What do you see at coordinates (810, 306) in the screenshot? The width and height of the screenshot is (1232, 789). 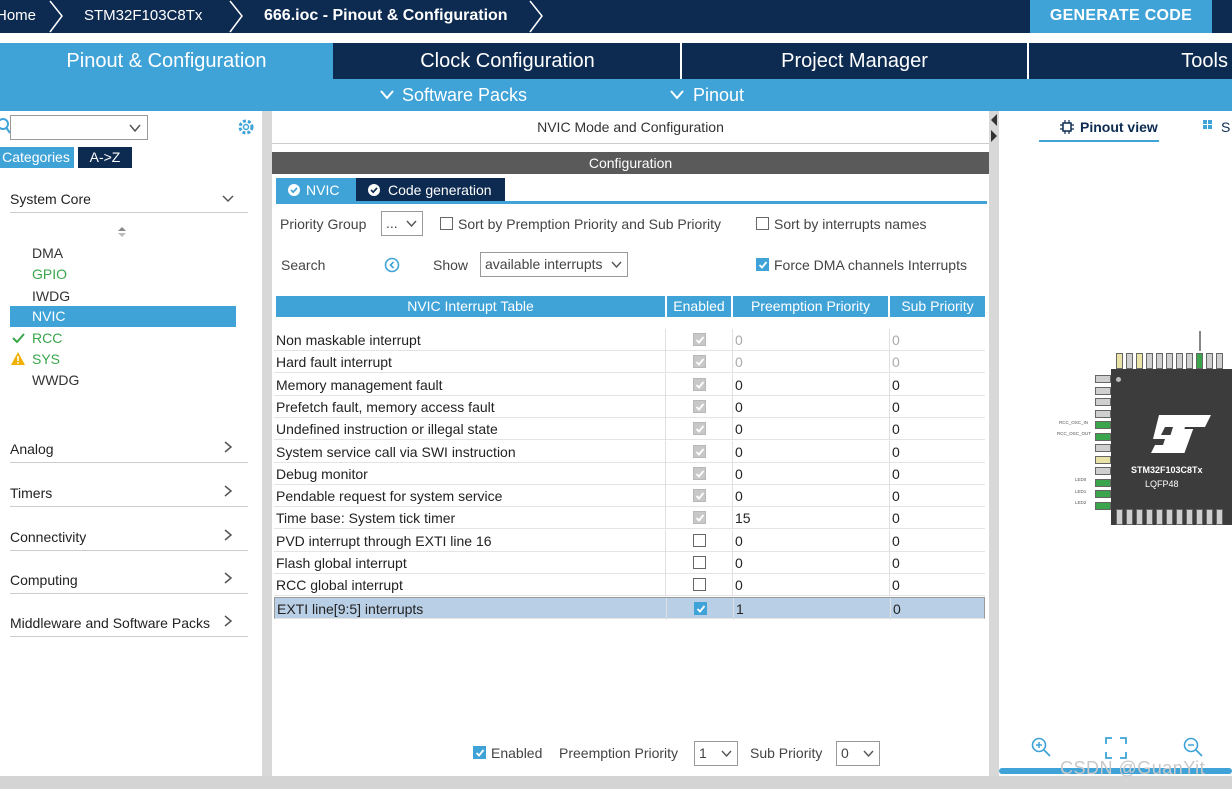 I see `col-header-preemption: Preemption Priority` at bounding box center [810, 306].